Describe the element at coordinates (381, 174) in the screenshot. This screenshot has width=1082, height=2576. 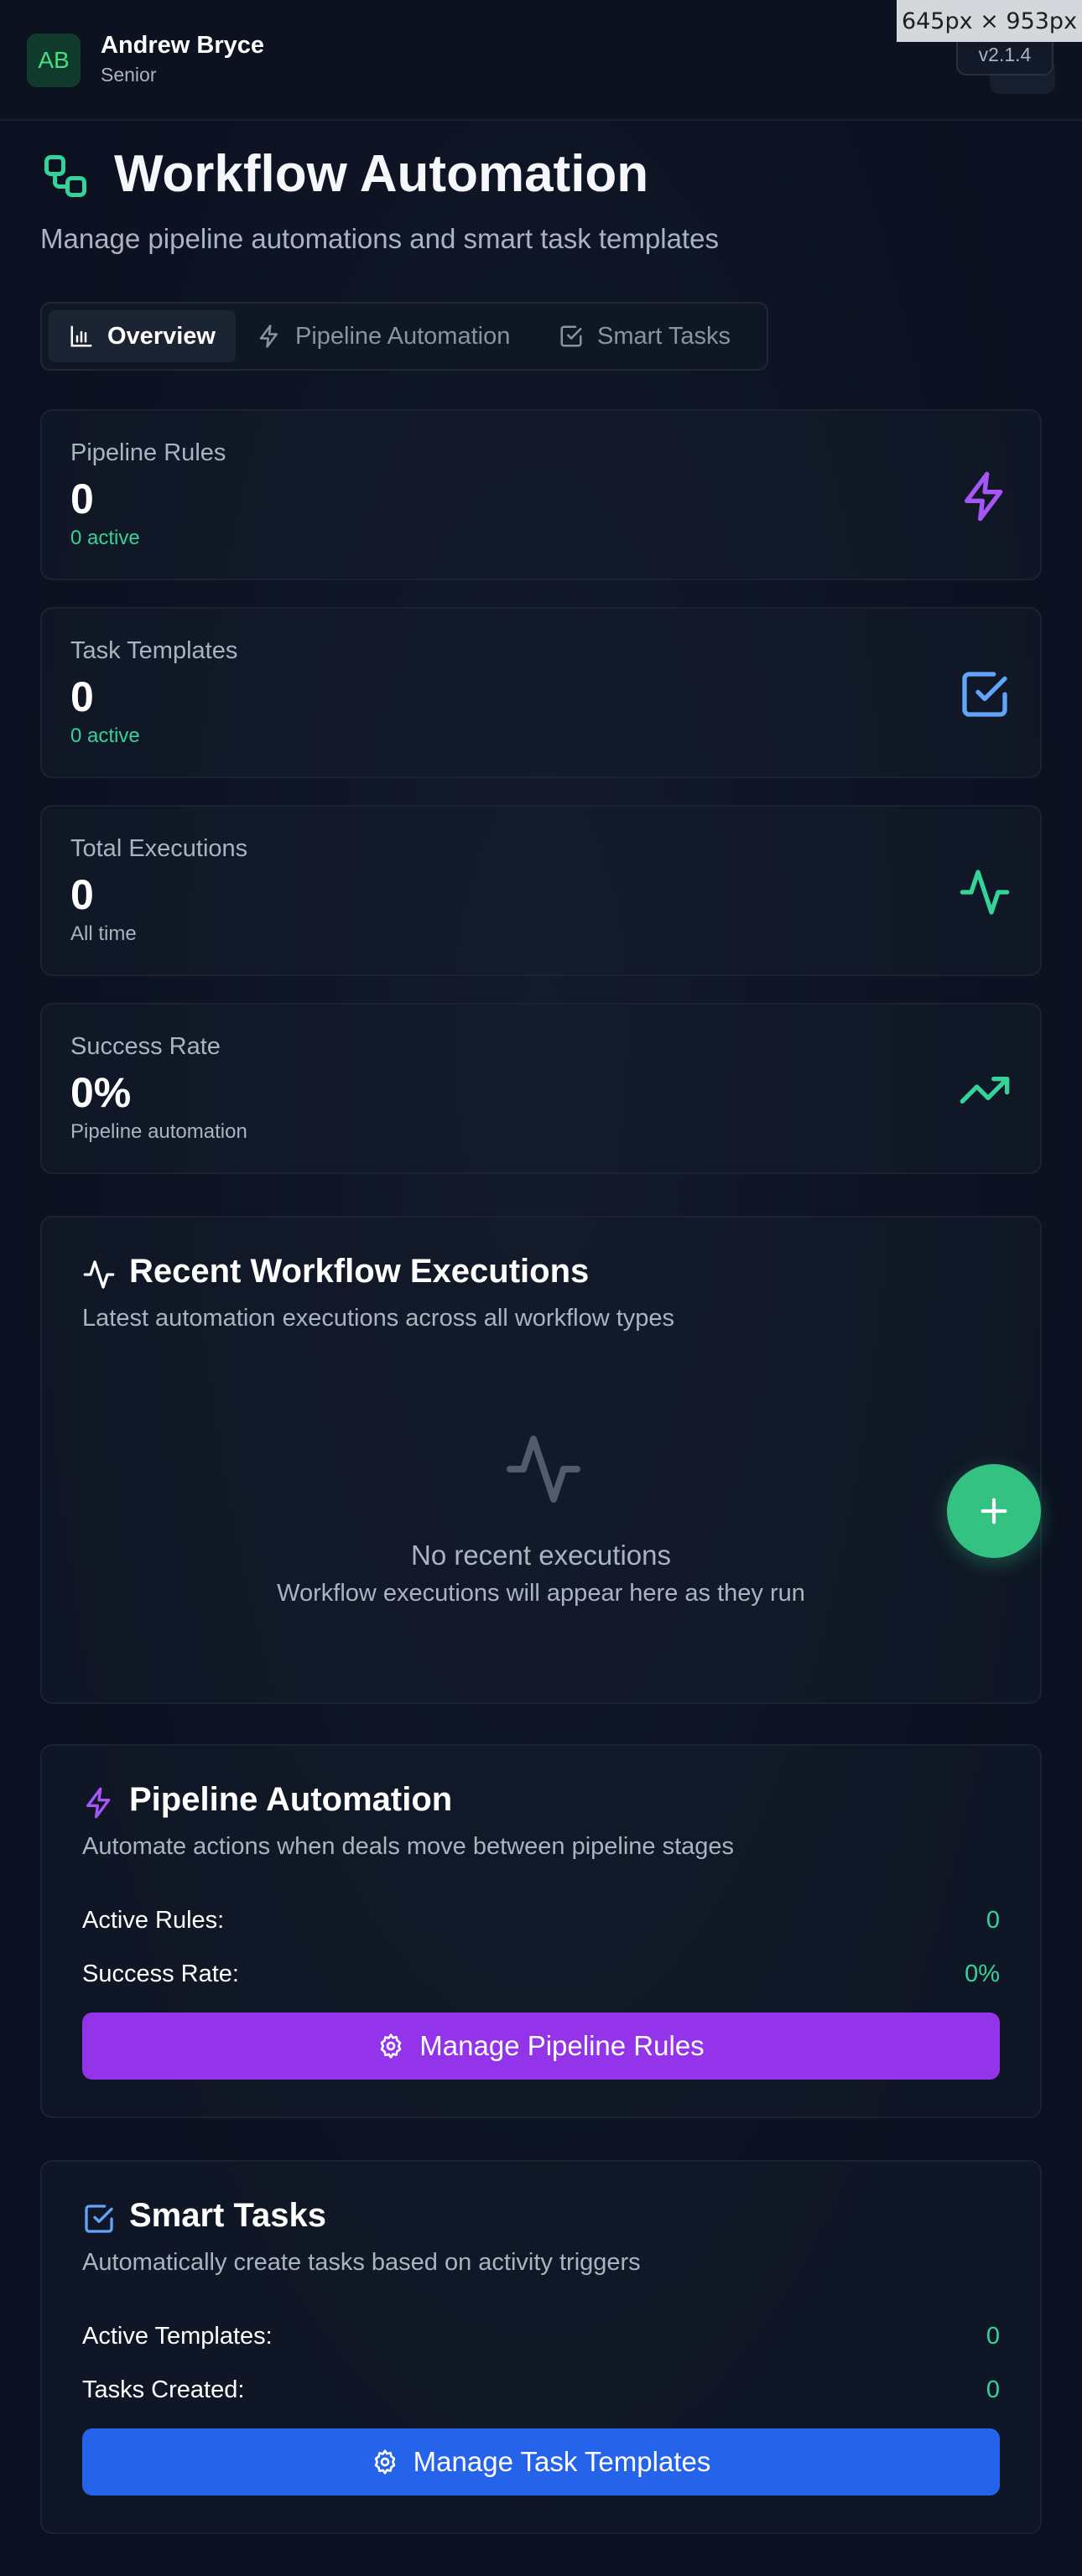
I see `page-title: Workflow Automation` at that location.